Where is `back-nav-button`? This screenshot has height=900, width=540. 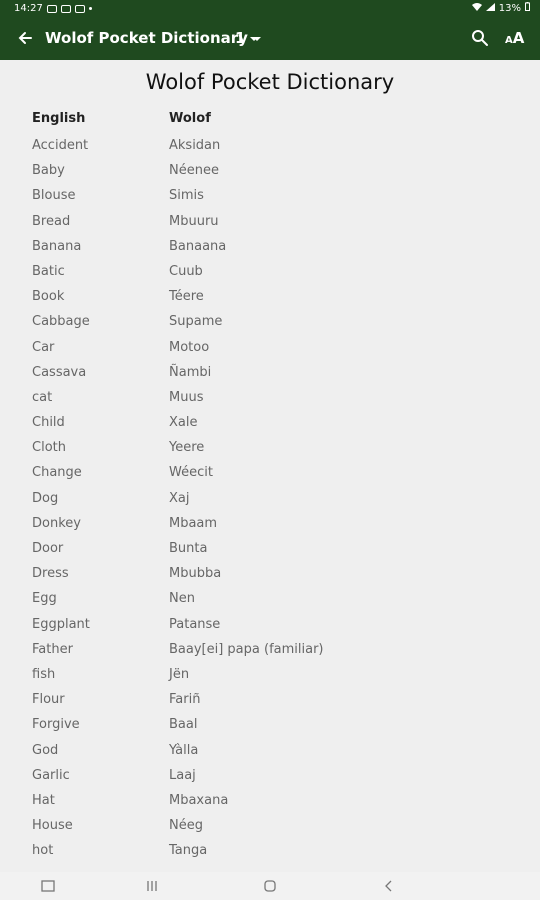
back-nav-button is located at coordinates (389, 886).